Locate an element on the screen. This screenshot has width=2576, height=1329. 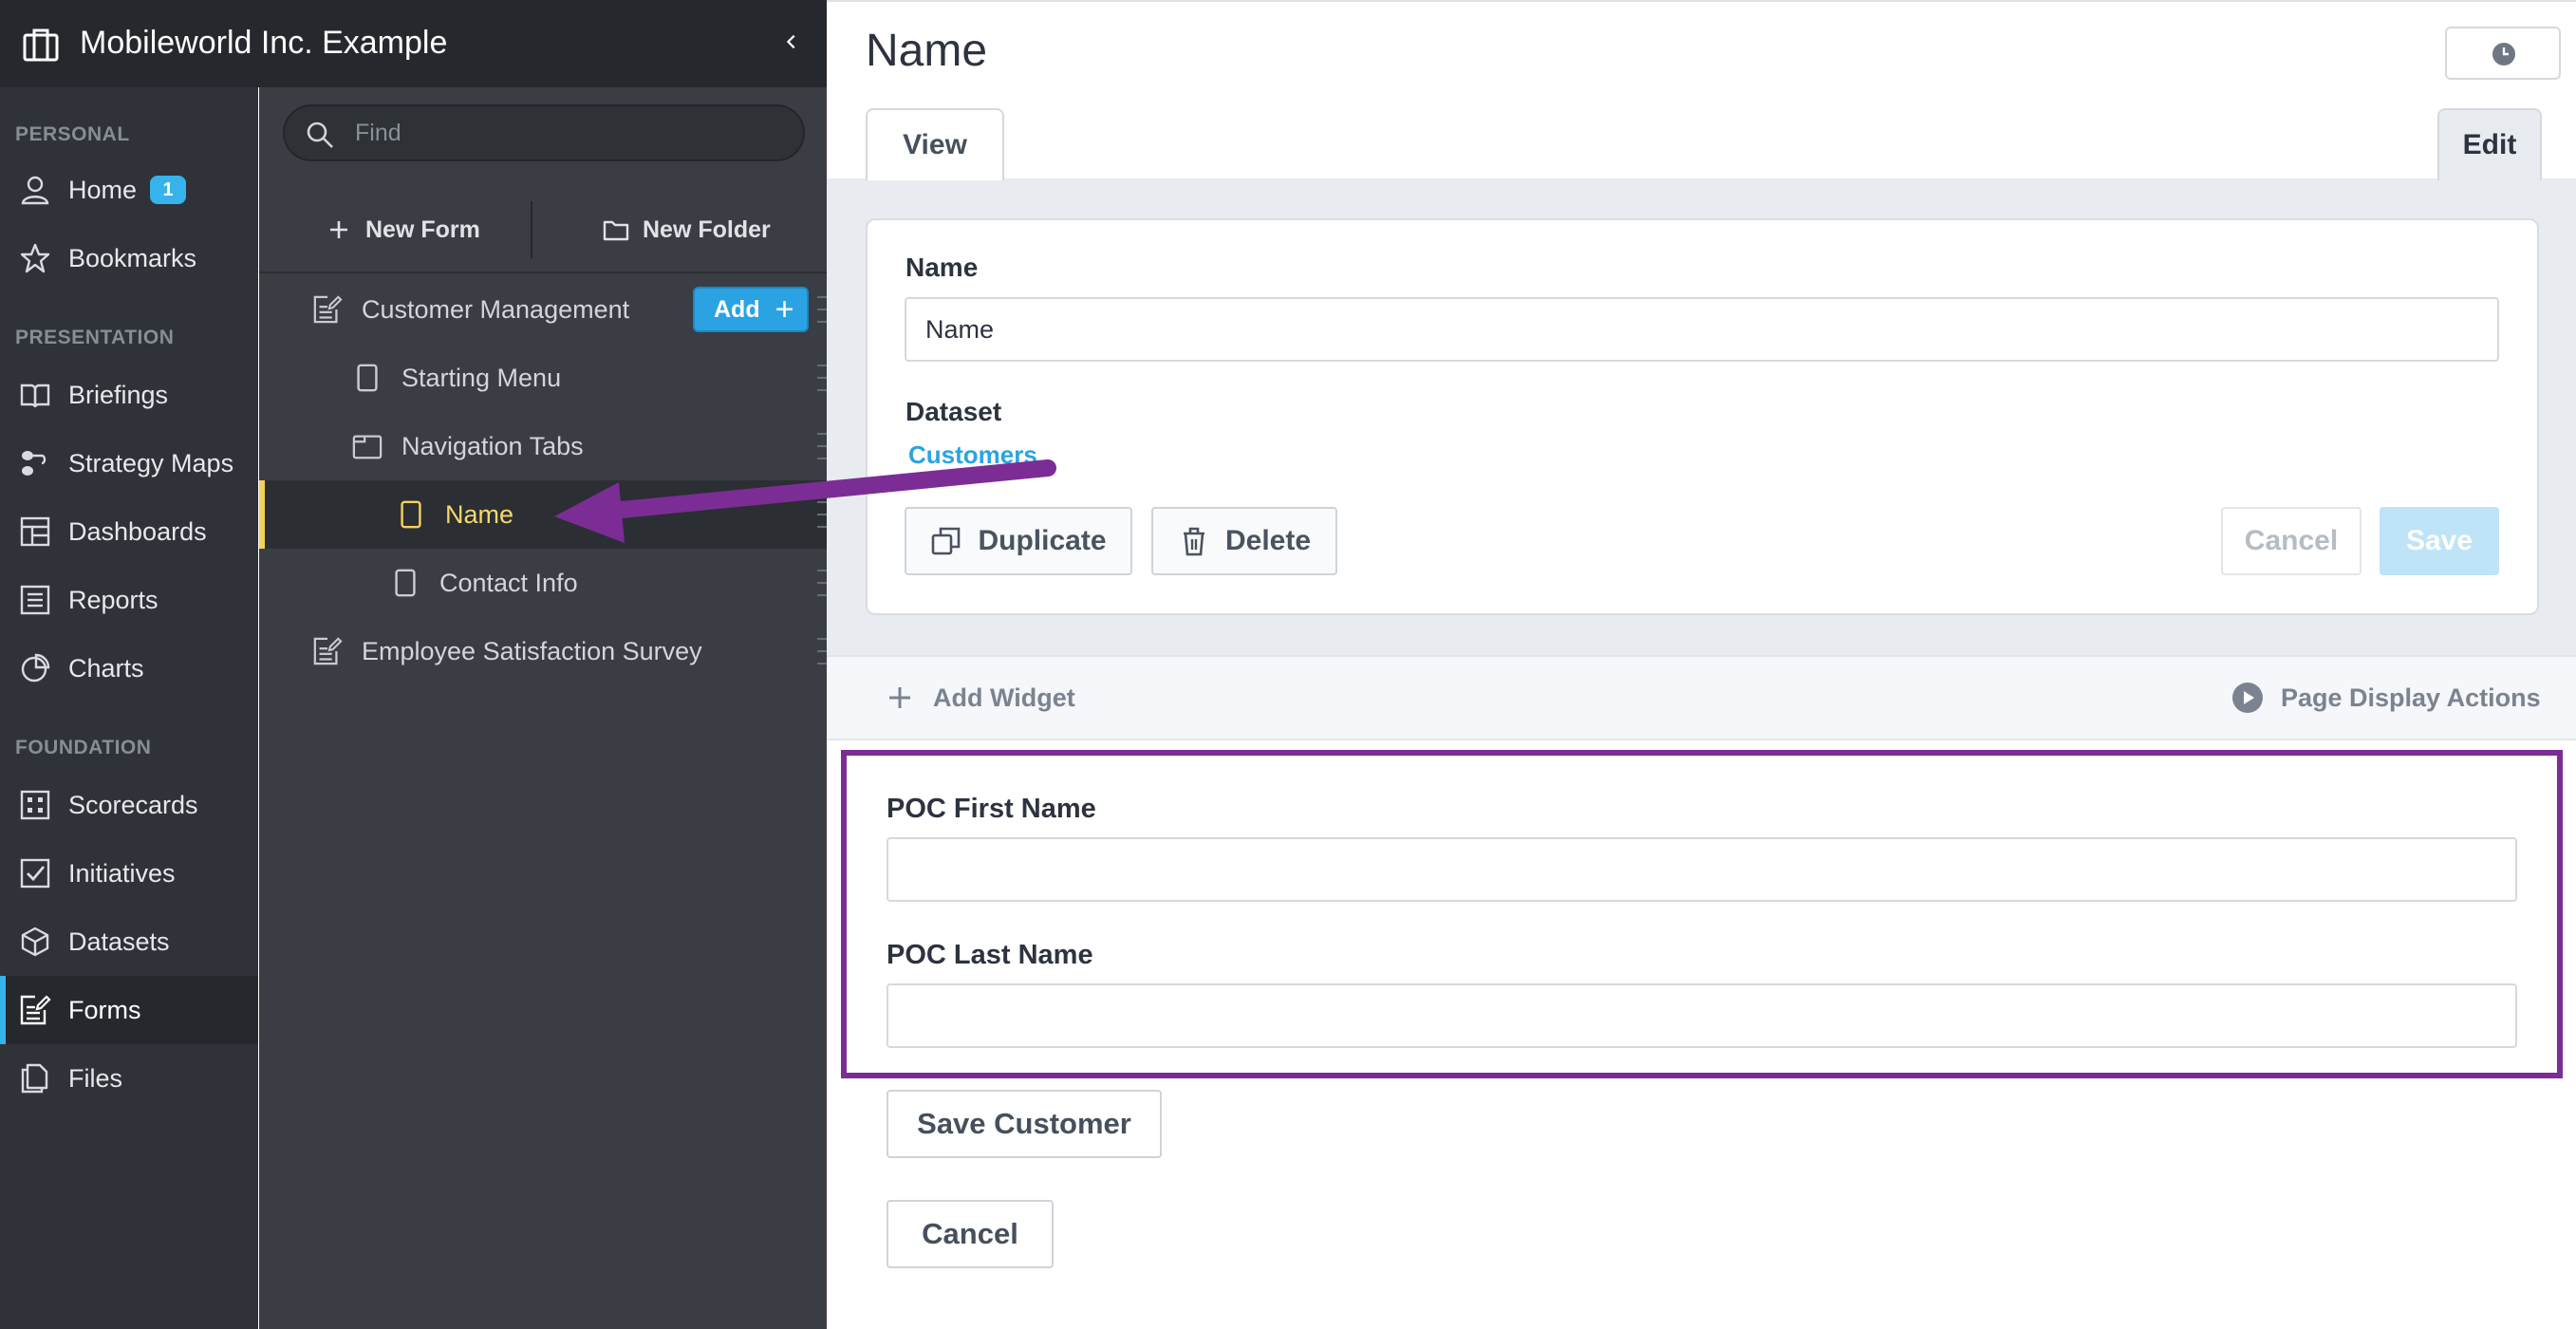
book-icon is located at coordinates (35, 396).